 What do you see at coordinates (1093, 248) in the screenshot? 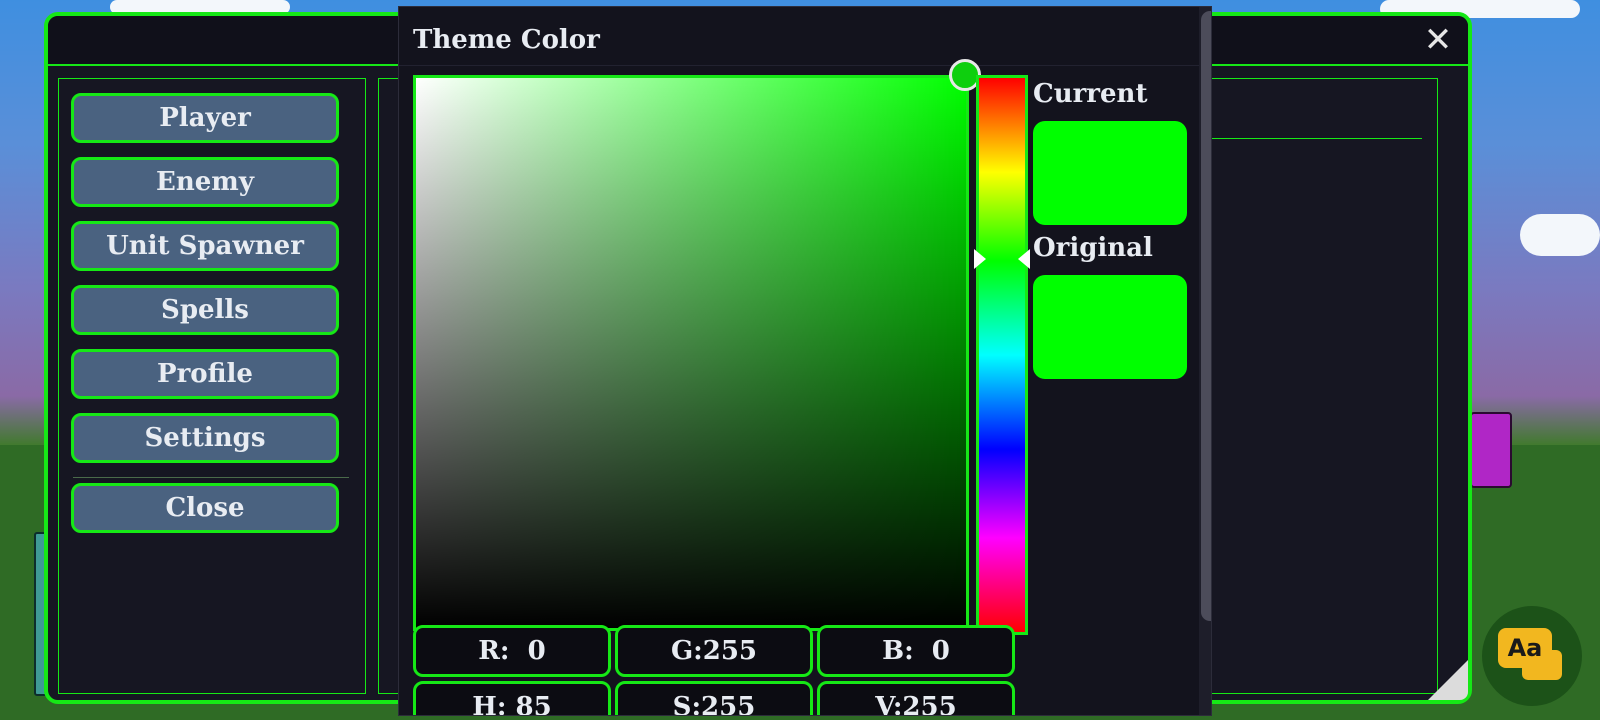
I see `original-color-label: Original` at bounding box center [1093, 248].